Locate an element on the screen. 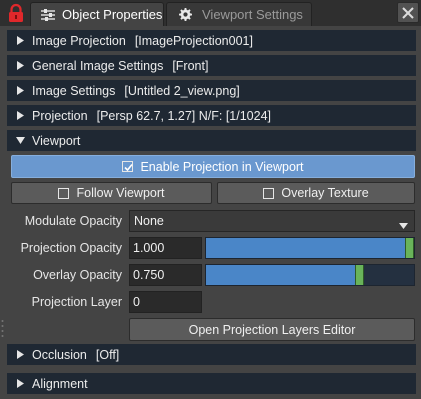 The width and height of the screenshot is (421, 399). resize-grip is located at coordinates (2, 329).